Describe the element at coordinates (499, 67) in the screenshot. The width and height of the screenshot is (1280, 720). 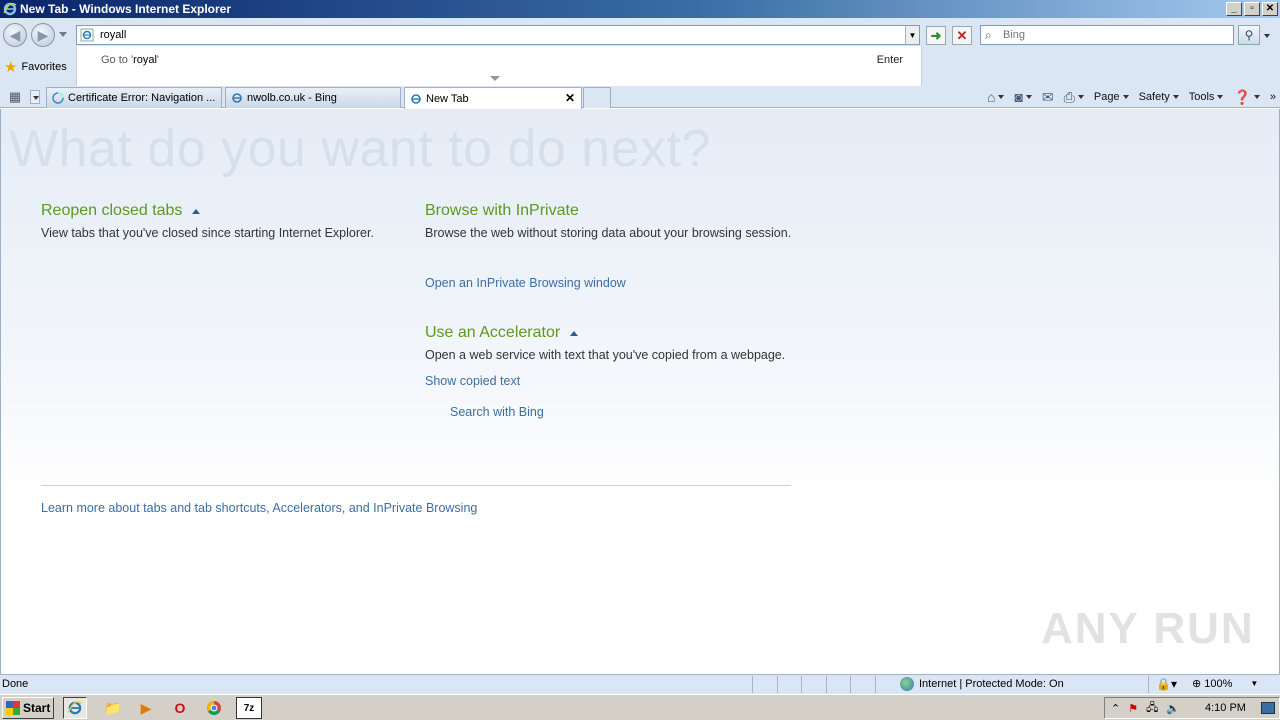
I see `autocomplete-dropdown: Go to 'royal' Enter` at that location.